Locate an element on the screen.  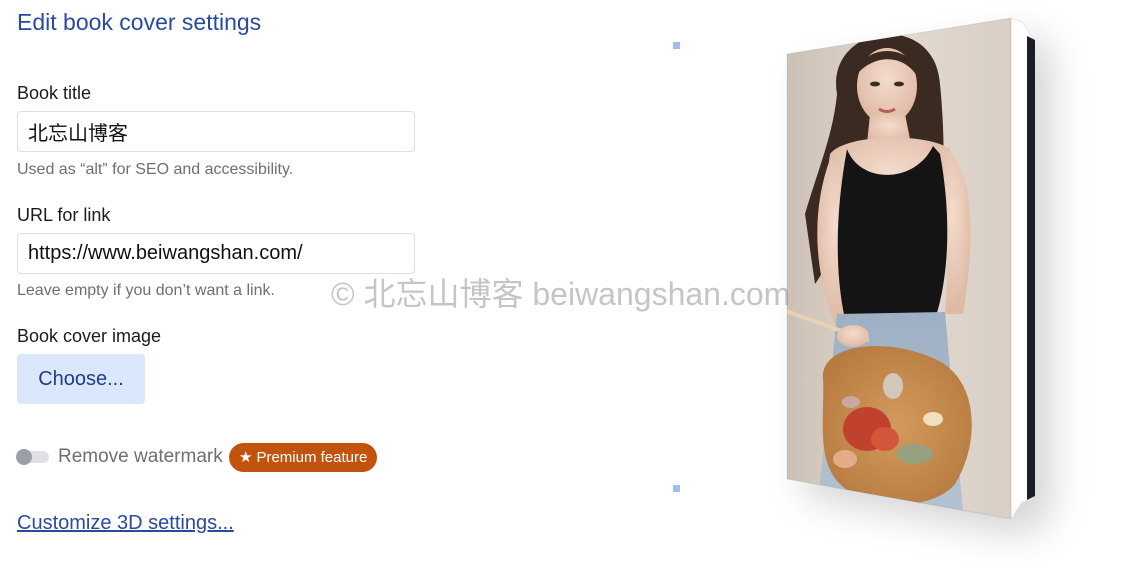
star-icon: ★ is located at coordinates (246, 457).